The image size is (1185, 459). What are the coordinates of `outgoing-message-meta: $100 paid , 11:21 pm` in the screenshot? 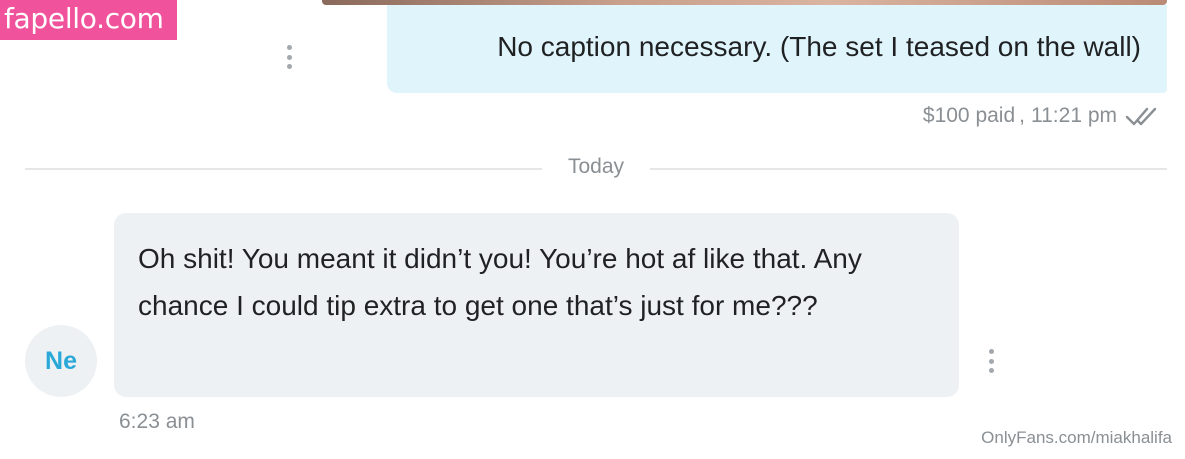 It's located at (1042, 116).